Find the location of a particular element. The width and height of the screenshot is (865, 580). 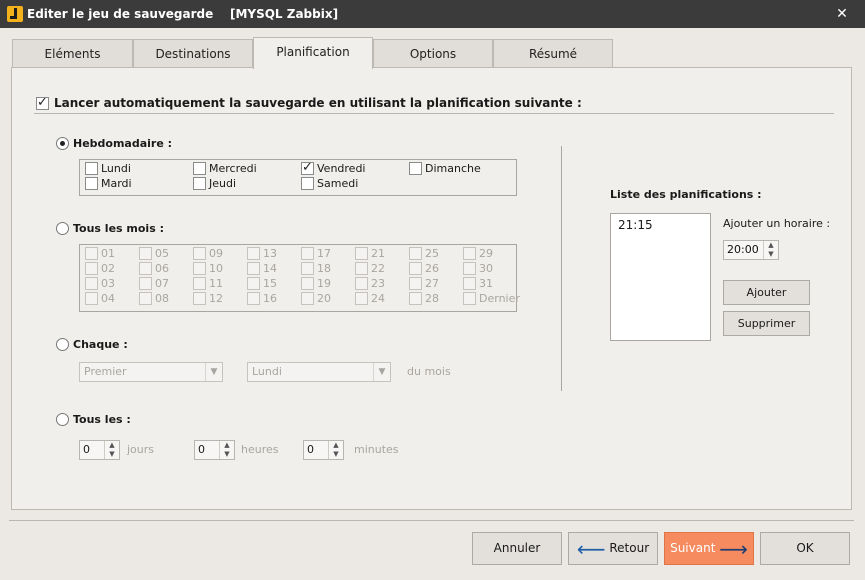

month-day-label: 22 is located at coordinates (378, 268).